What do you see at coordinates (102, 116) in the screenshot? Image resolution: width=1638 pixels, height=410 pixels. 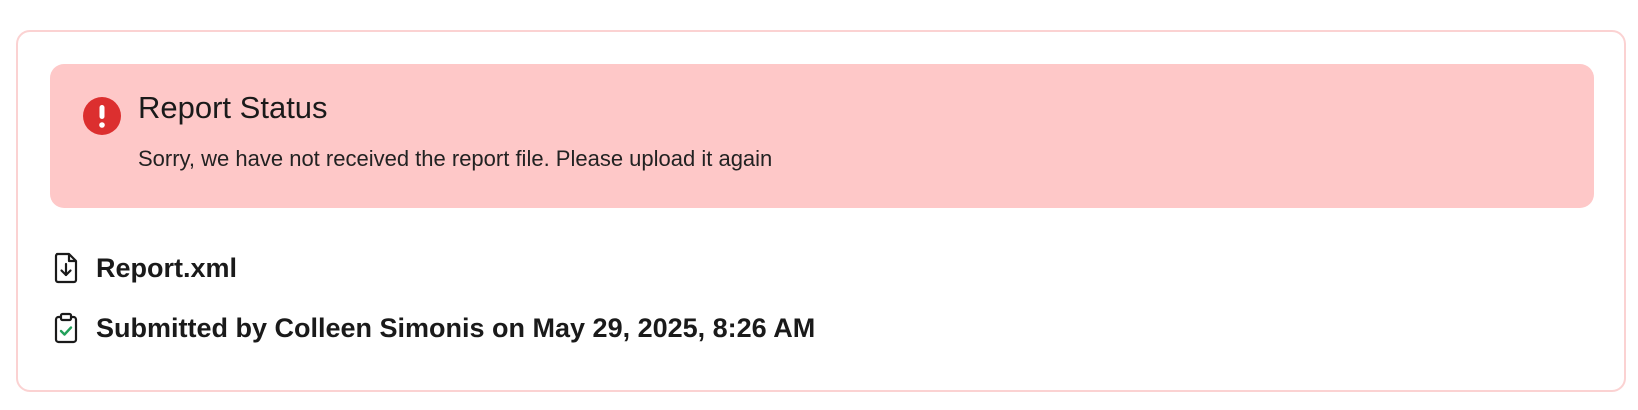 I see `exclamation-circle-icon` at bounding box center [102, 116].